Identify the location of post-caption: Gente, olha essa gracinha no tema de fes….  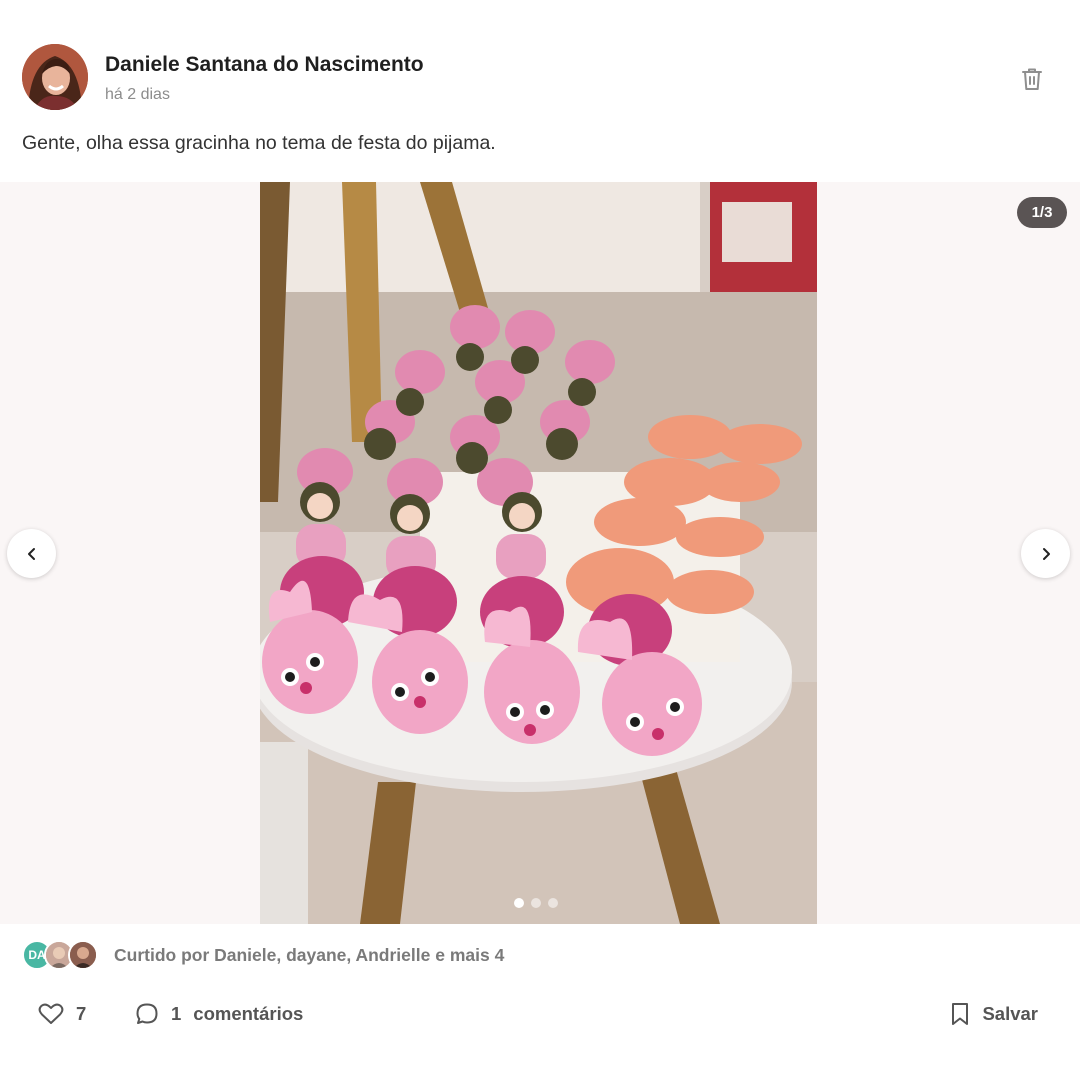
(259, 143).